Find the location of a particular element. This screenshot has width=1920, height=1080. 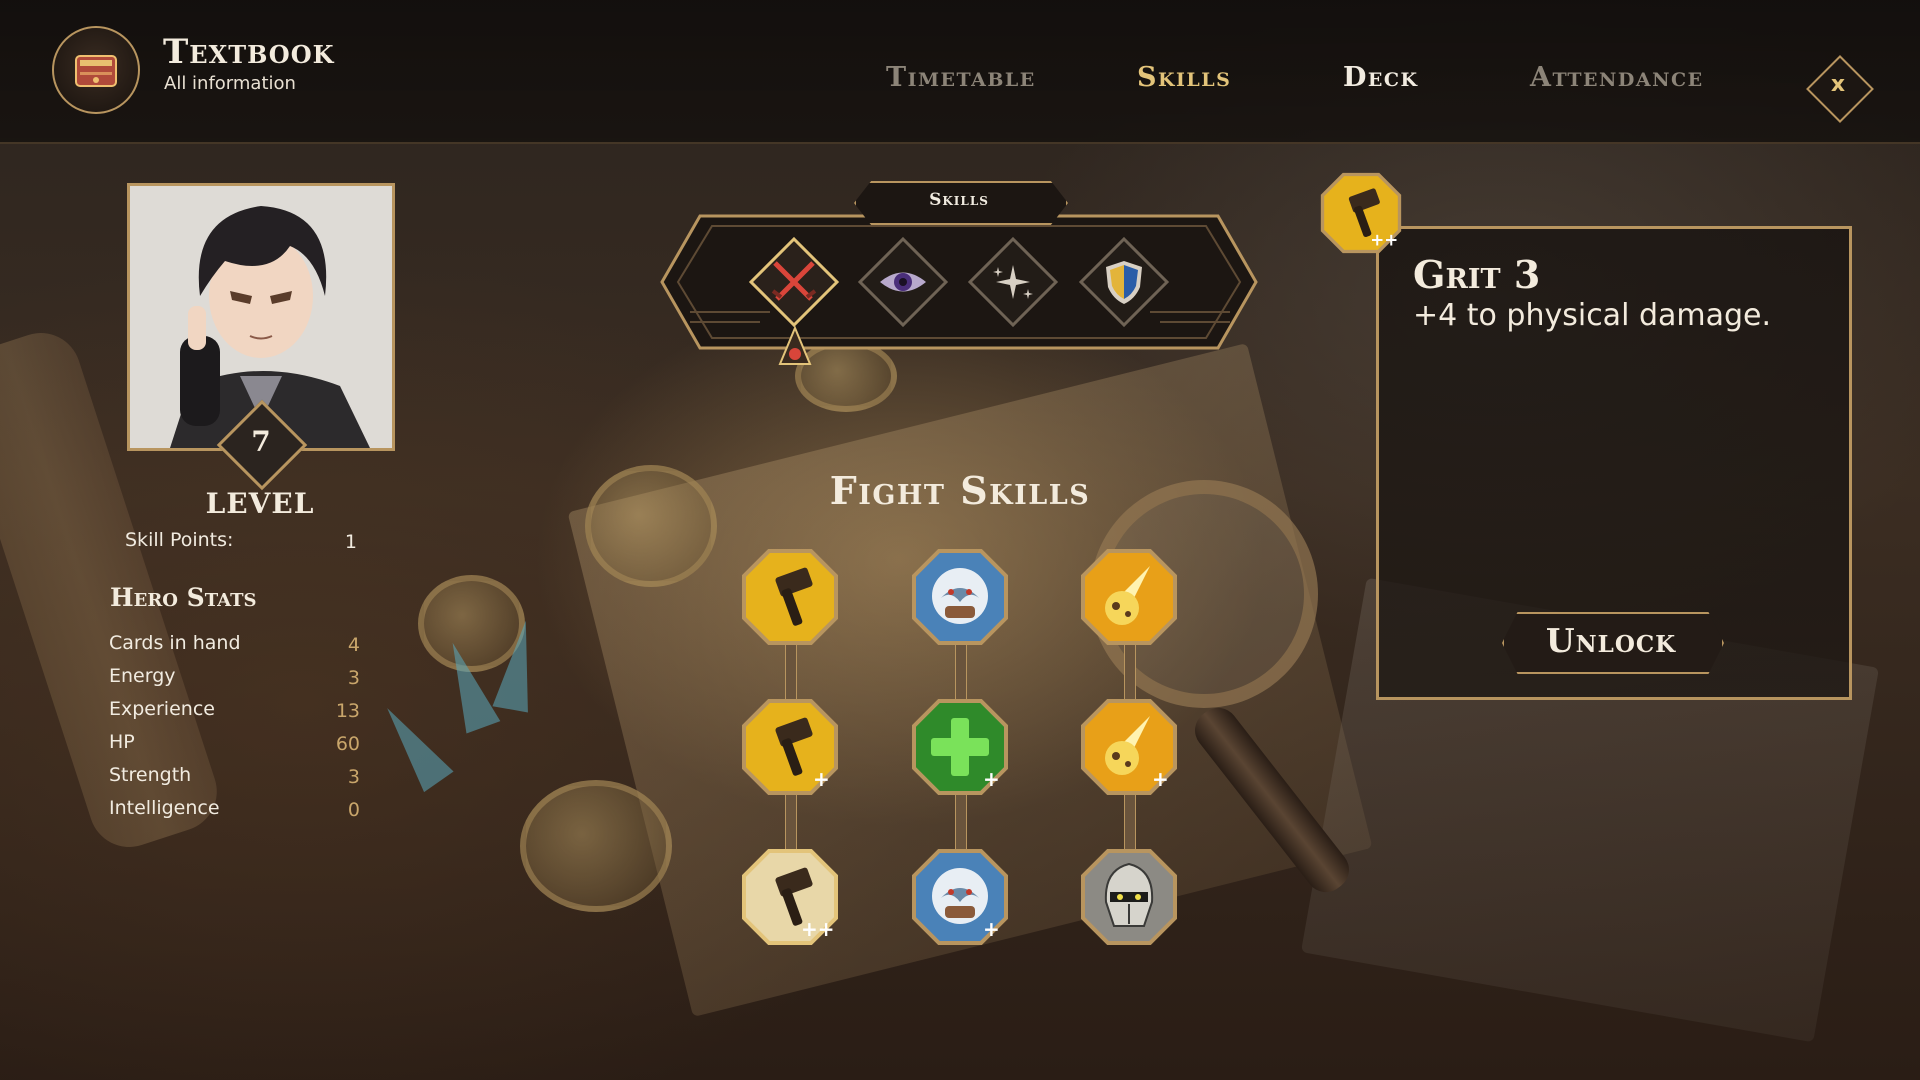

skill-category-title: Skills is located at coordinates (959, 200).